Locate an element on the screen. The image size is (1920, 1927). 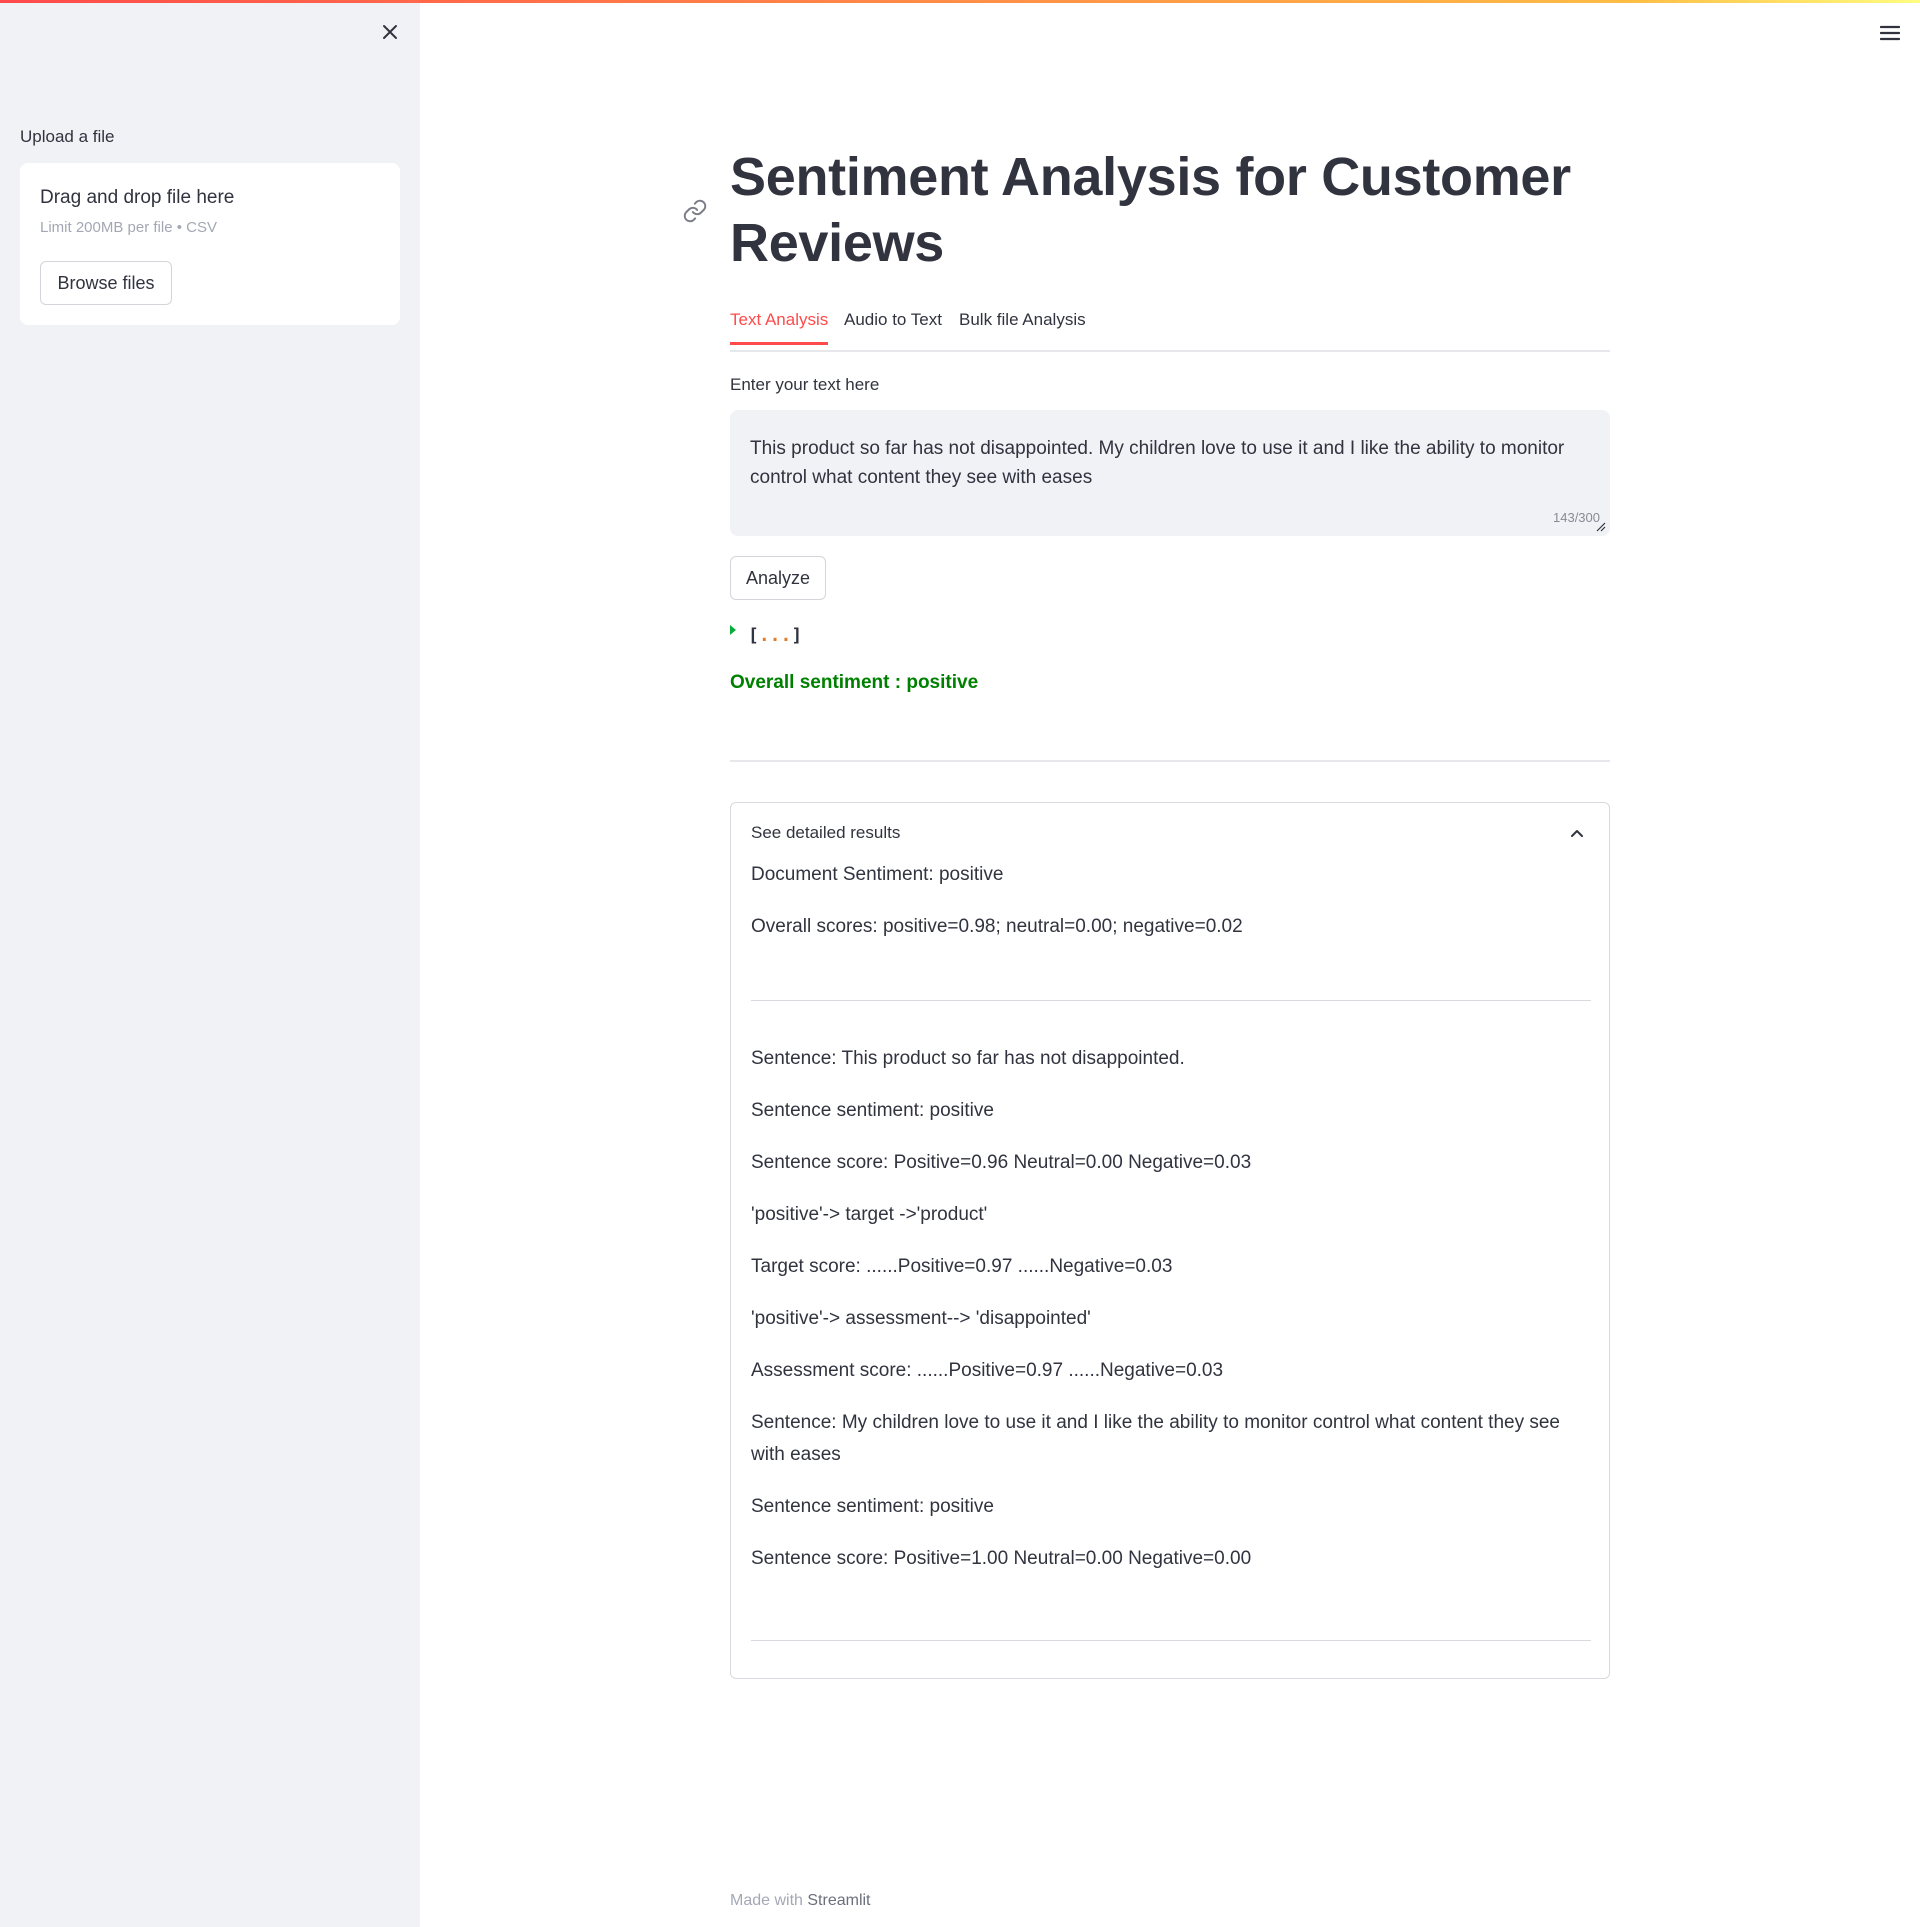
link-icon is located at coordinates (695, 211).